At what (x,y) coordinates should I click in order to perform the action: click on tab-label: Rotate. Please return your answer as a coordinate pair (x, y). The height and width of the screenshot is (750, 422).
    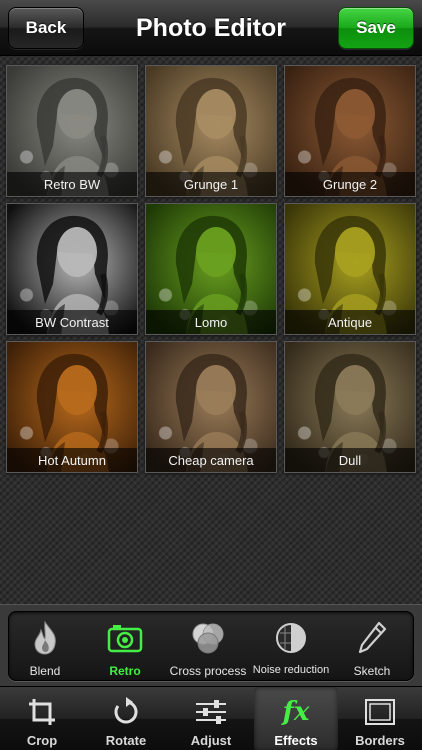
    Looking at the image, I should click on (126, 740).